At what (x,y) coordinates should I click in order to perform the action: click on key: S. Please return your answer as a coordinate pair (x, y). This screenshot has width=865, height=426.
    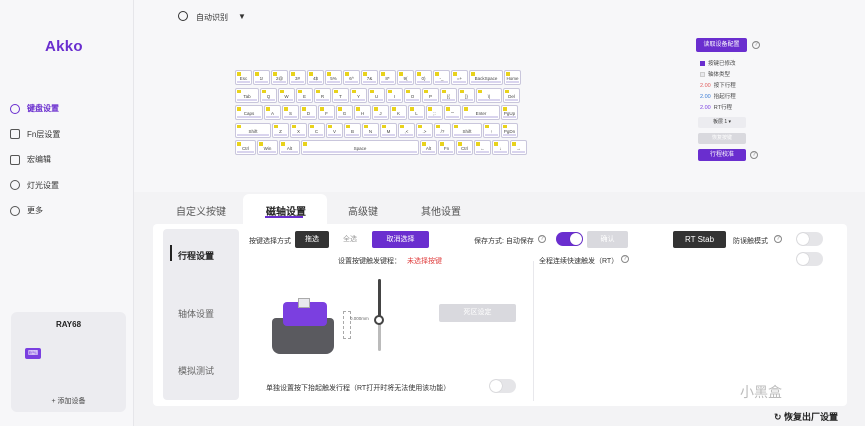
    Looking at the image, I should click on (290, 112).